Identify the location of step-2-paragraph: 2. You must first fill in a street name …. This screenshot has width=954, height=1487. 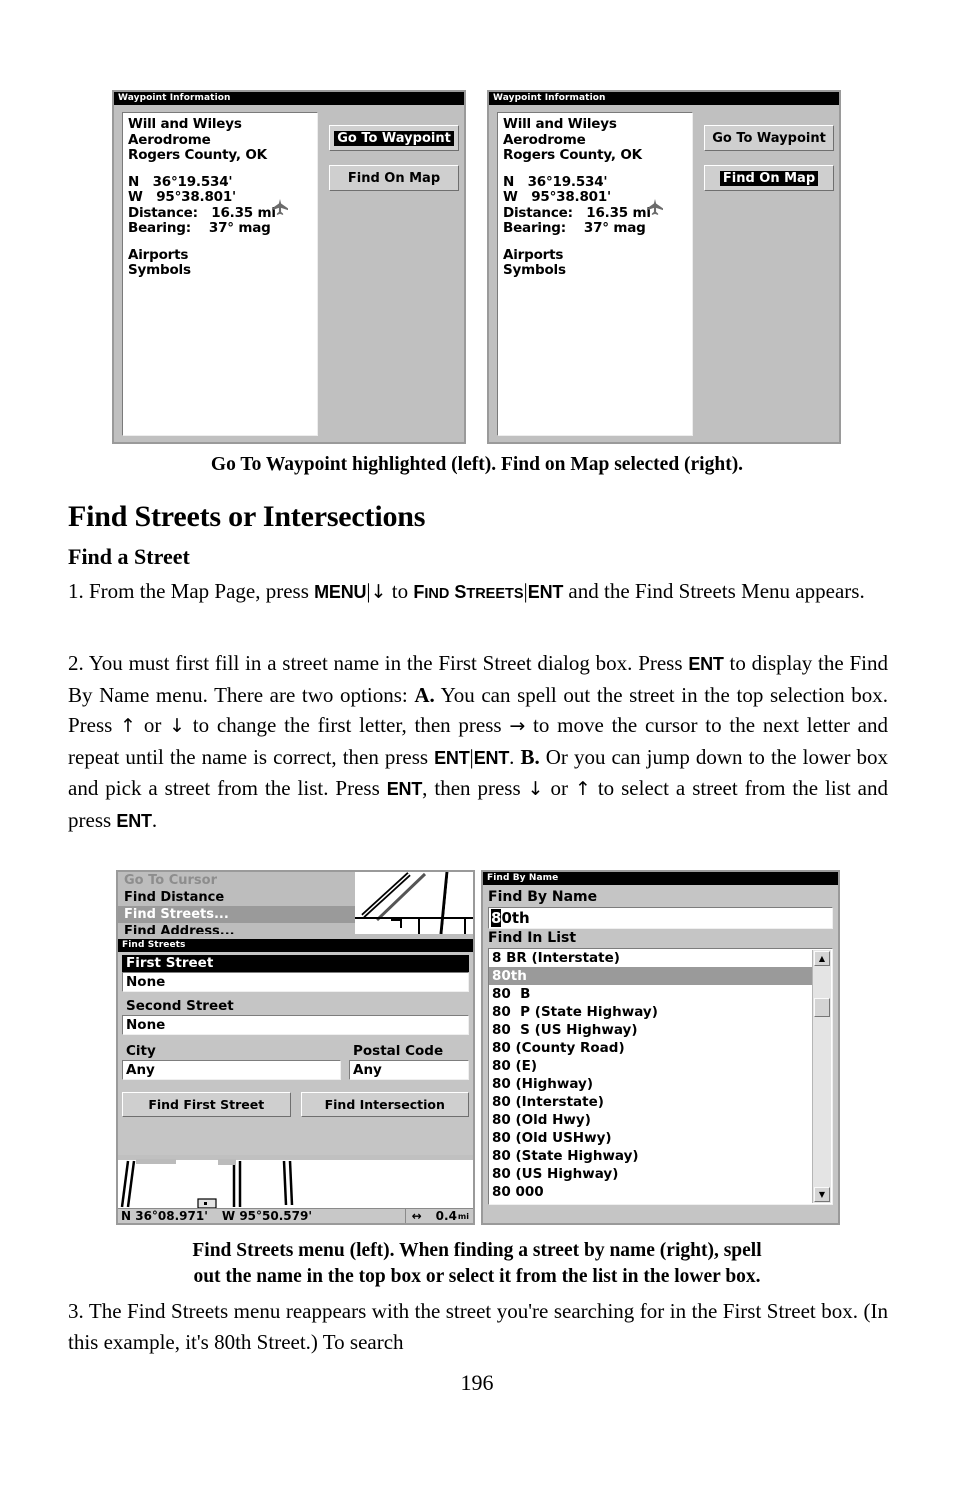
(478, 742).